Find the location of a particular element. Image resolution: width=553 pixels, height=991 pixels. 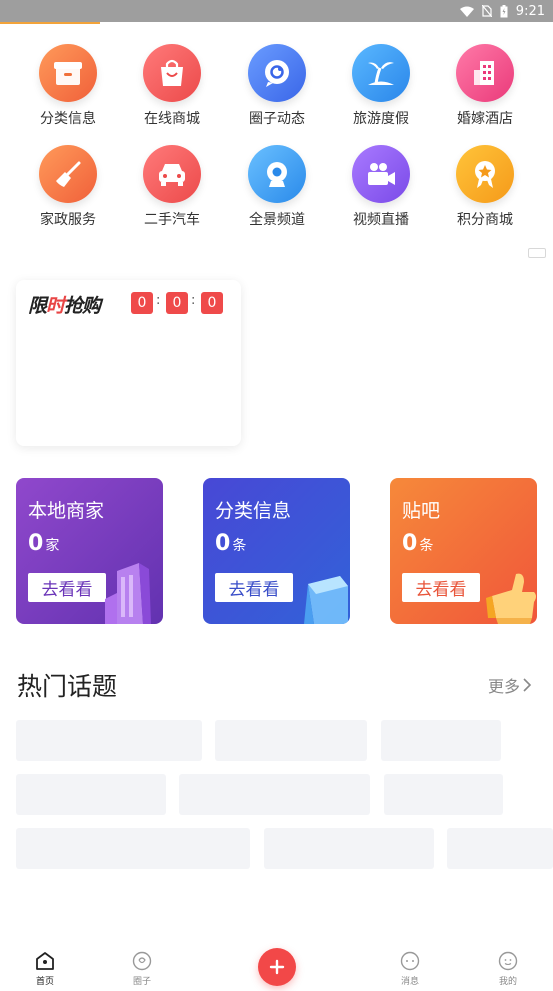

more-link: 更多 is located at coordinates (511, 685).